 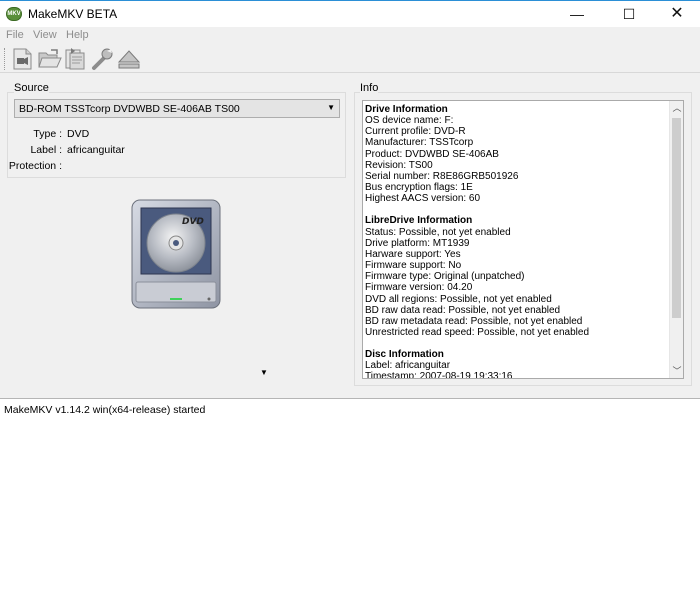 What do you see at coordinates (77, 35) in the screenshot?
I see `menu-help: Help` at bounding box center [77, 35].